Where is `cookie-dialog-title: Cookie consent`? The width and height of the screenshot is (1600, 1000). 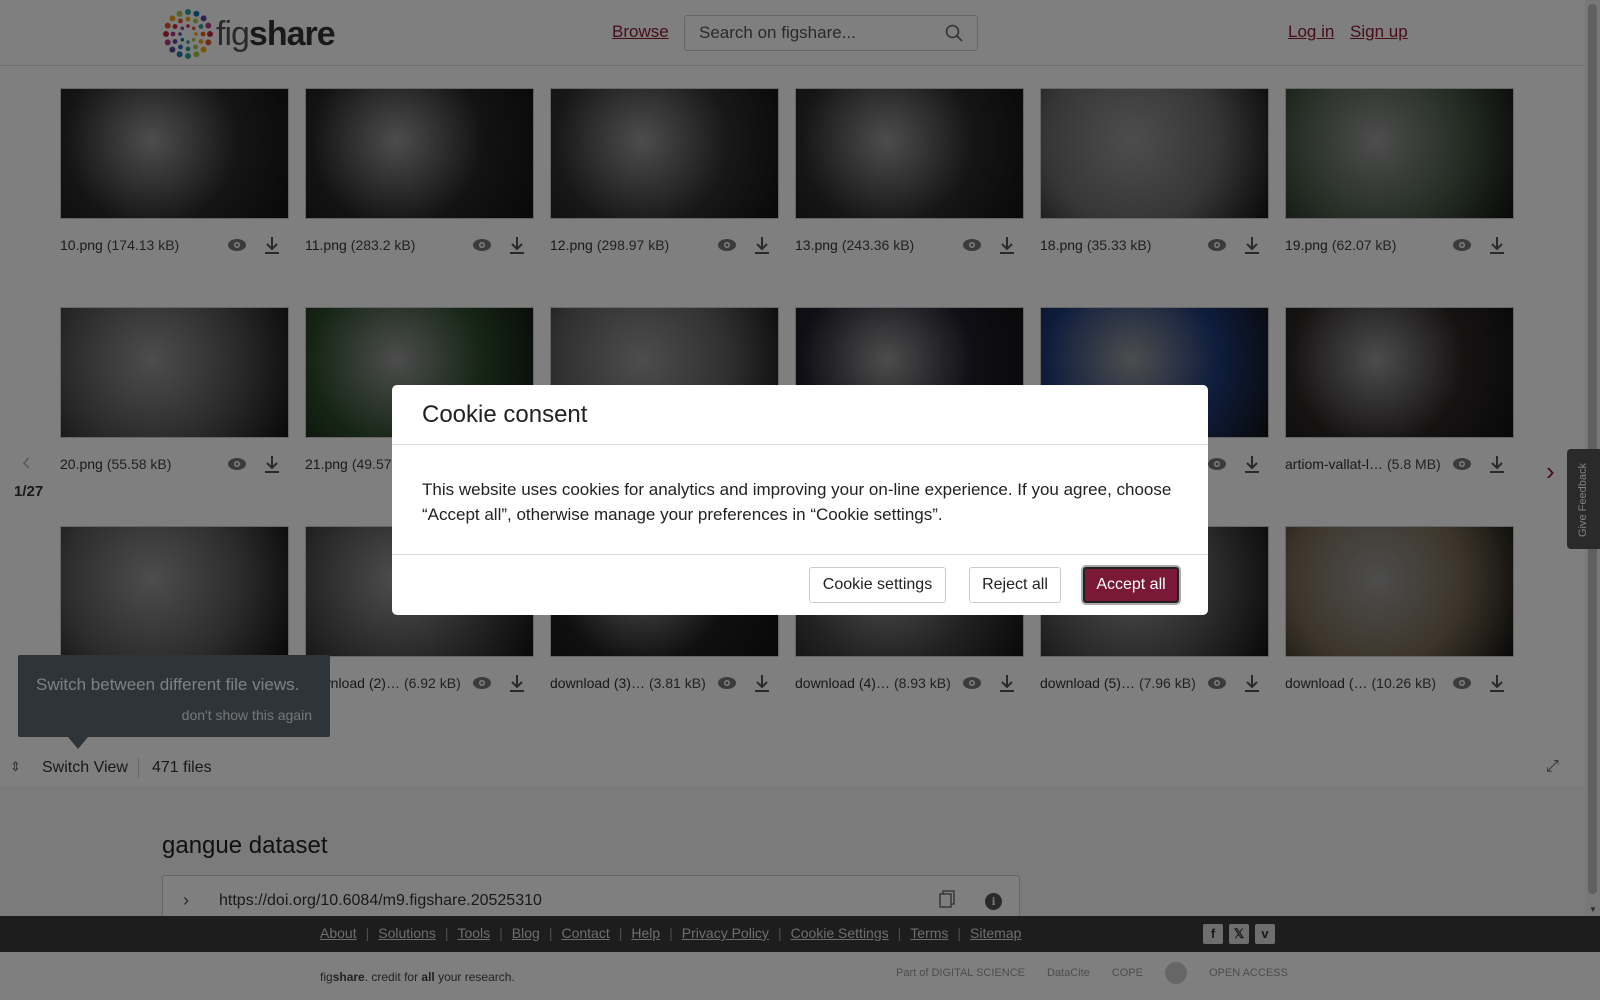 cookie-dialog-title: Cookie consent is located at coordinates (800, 415).